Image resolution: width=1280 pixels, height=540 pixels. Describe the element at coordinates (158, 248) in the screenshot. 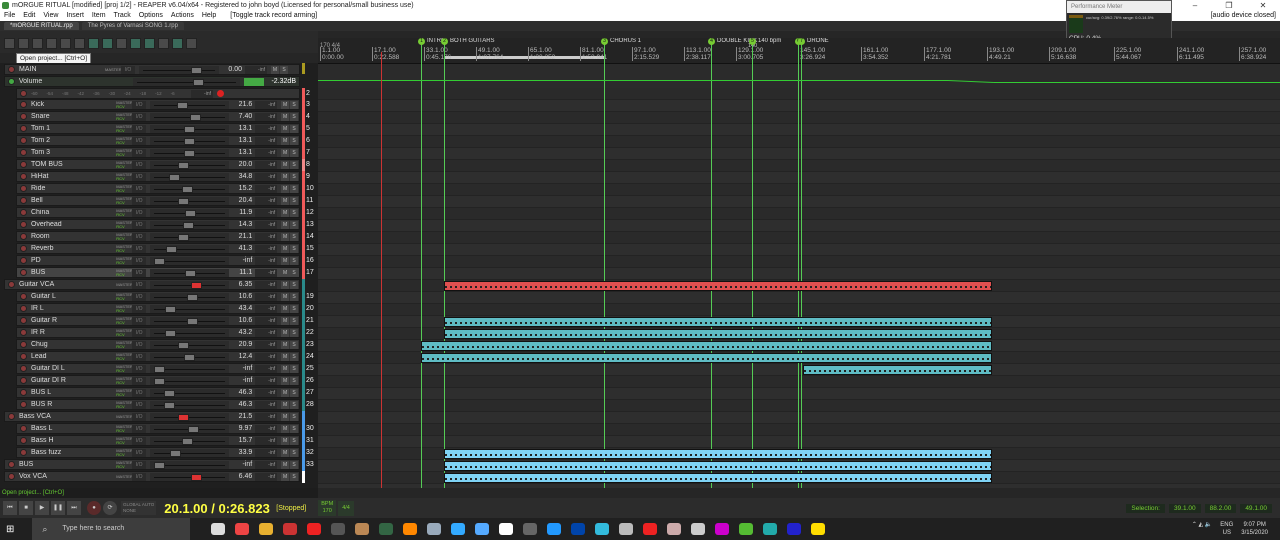

I see `track-row: Reverb MASTER RCV I/O 41.3 -inf M S` at that location.